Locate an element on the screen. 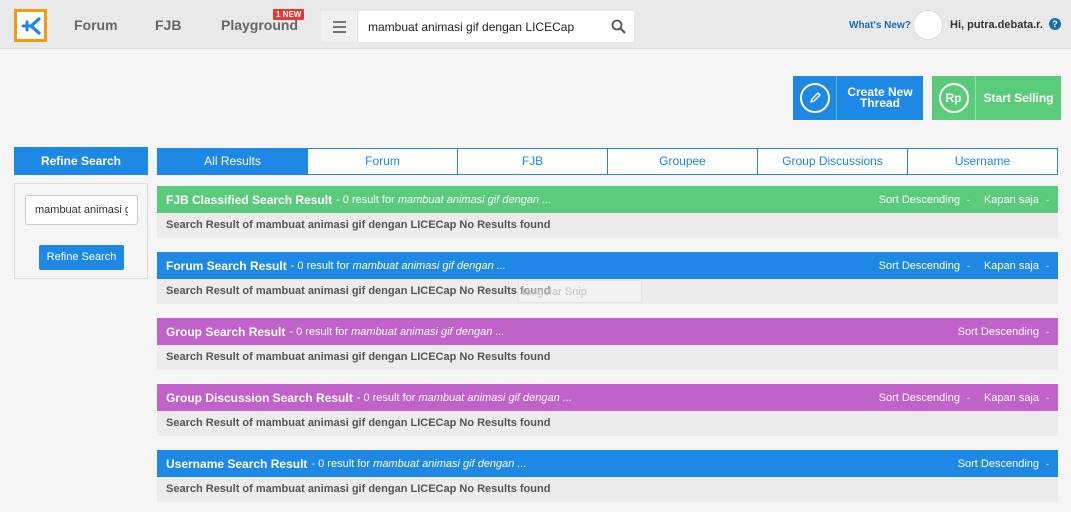 The height and width of the screenshot is (512, 1071). new-badge: 1 NEW is located at coordinates (289, 14).